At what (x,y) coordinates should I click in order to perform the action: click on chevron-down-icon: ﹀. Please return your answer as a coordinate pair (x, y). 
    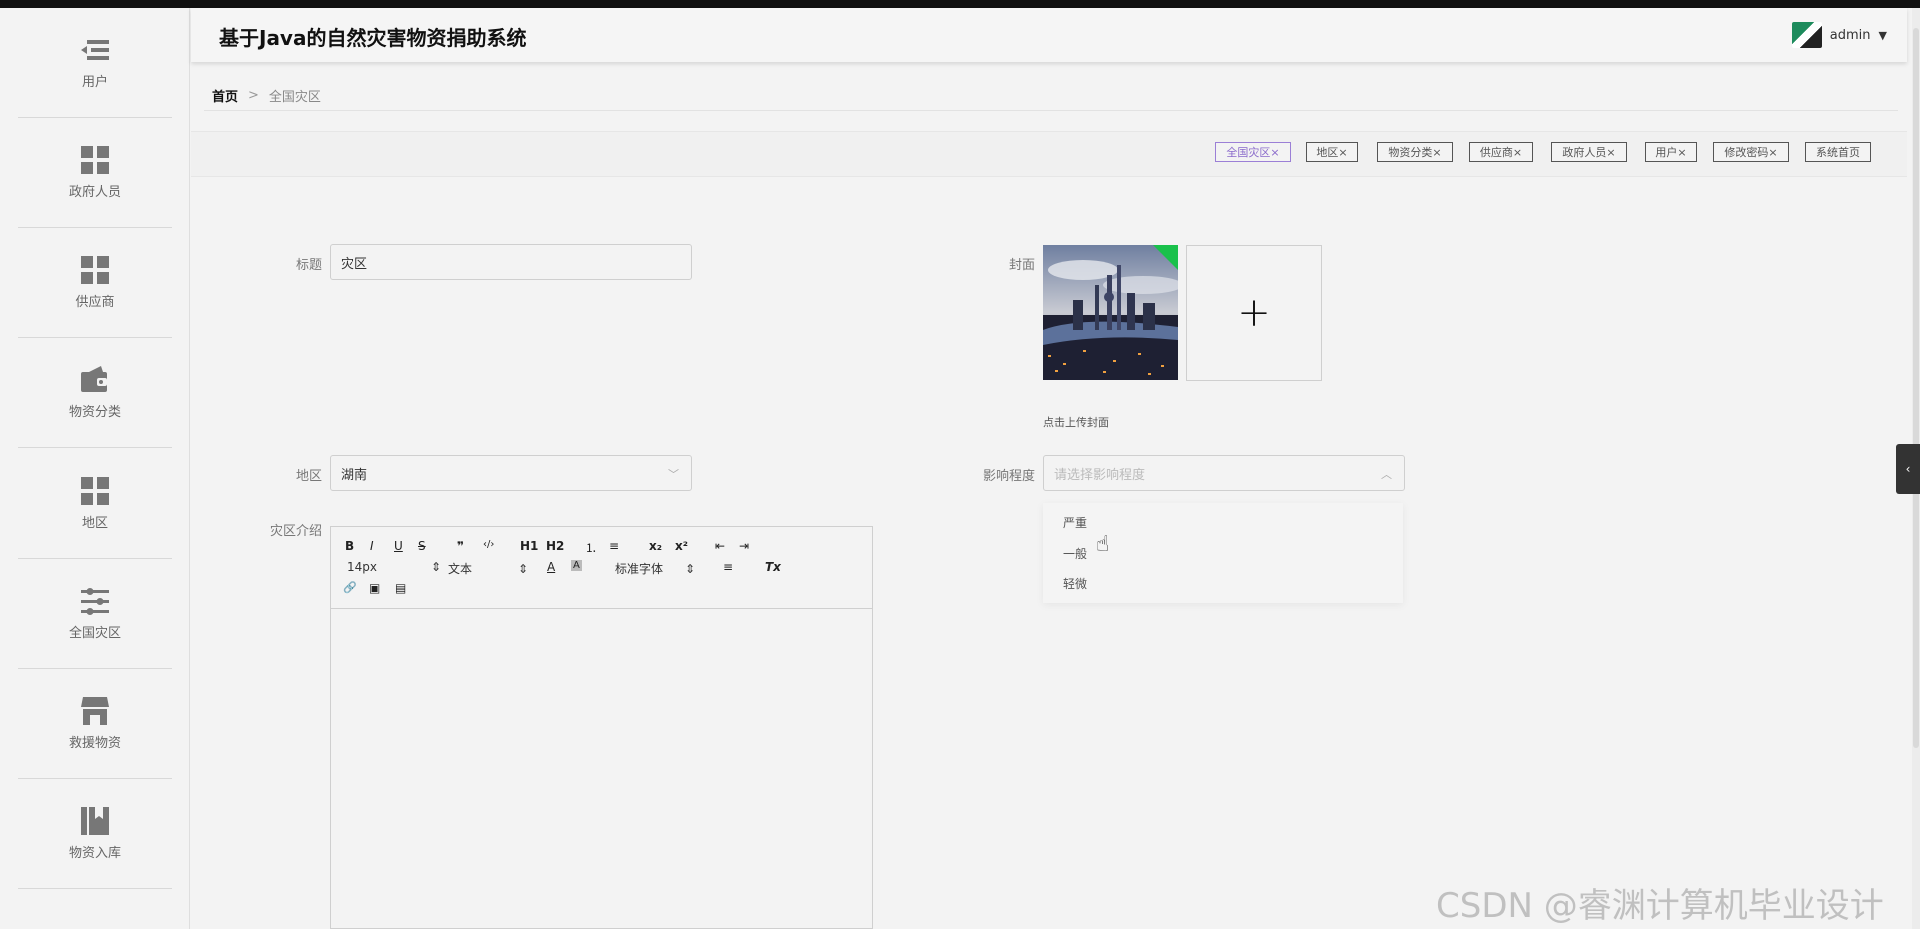
    Looking at the image, I should click on (673, 474).